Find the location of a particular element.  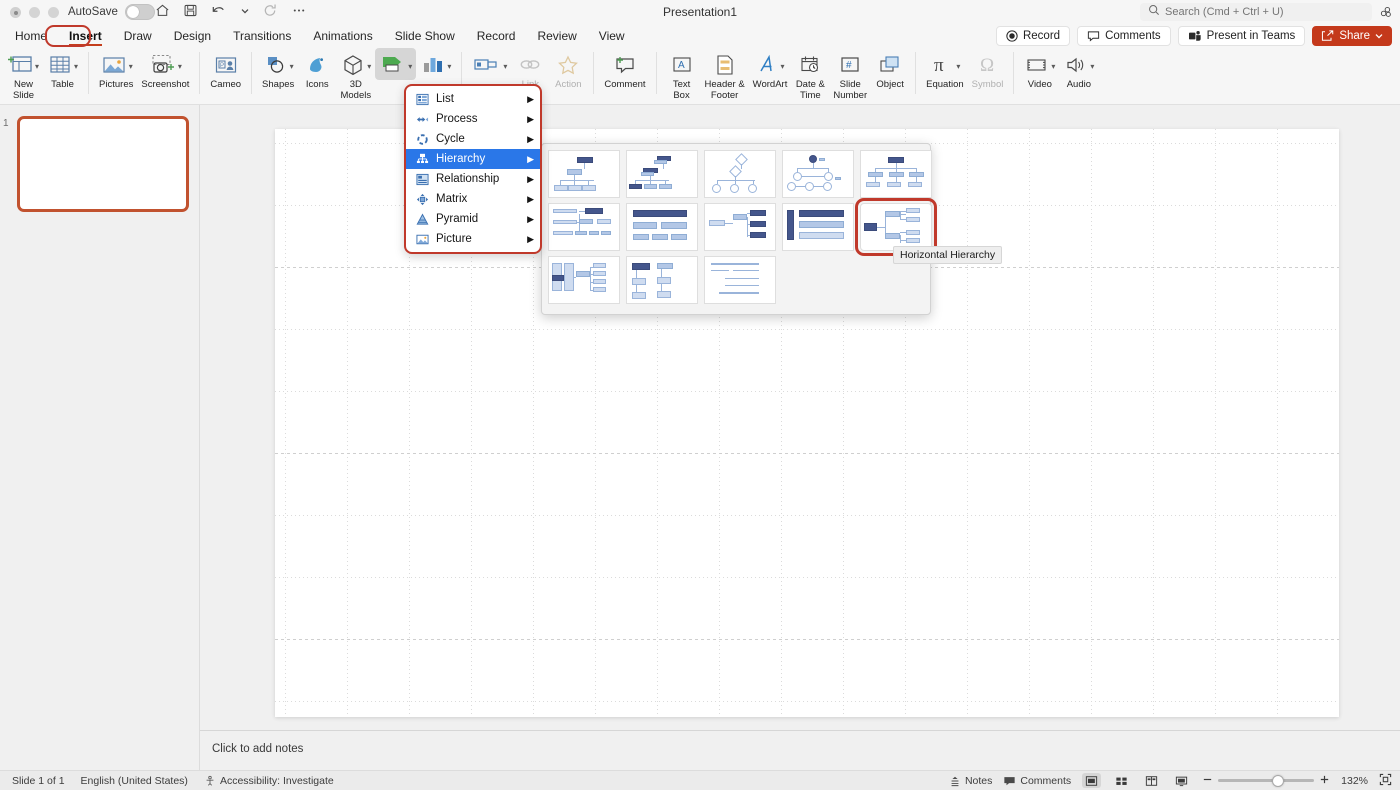

menu-item-matrix: Matrix ▶ is located at coordinates (473, 199).